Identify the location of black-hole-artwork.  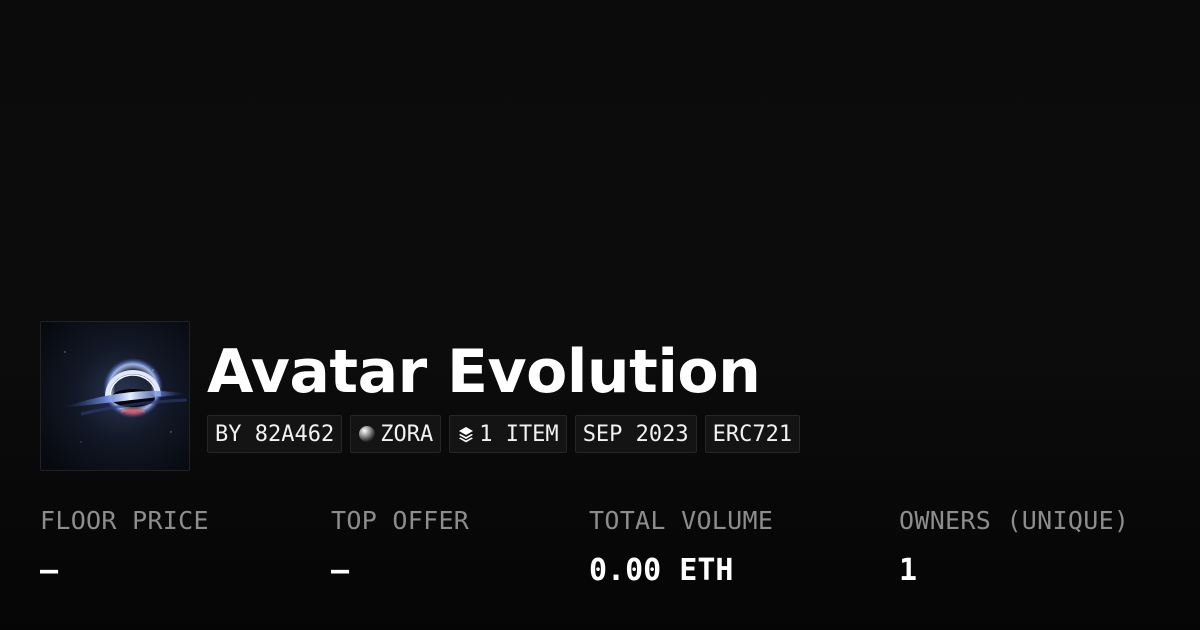
(115, 396).